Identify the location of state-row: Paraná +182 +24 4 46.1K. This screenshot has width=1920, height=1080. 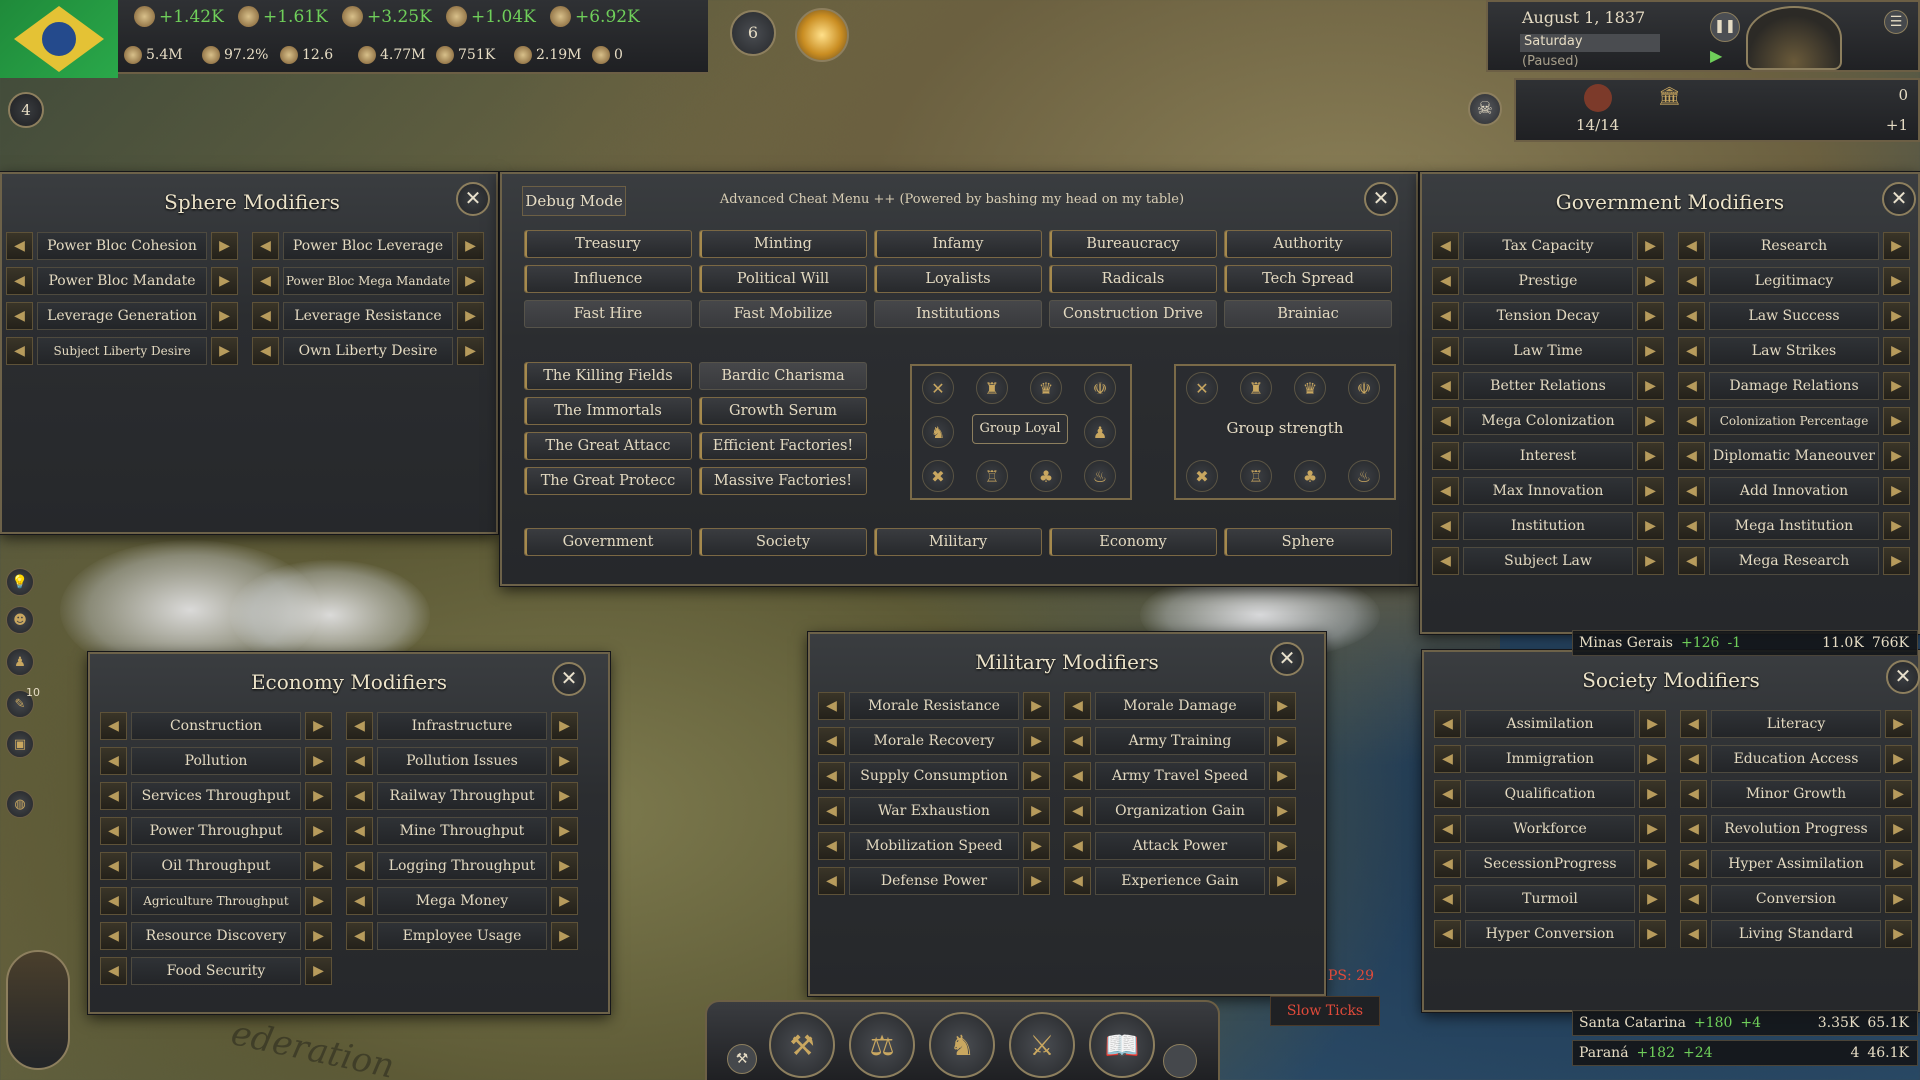
(1745, 1053).